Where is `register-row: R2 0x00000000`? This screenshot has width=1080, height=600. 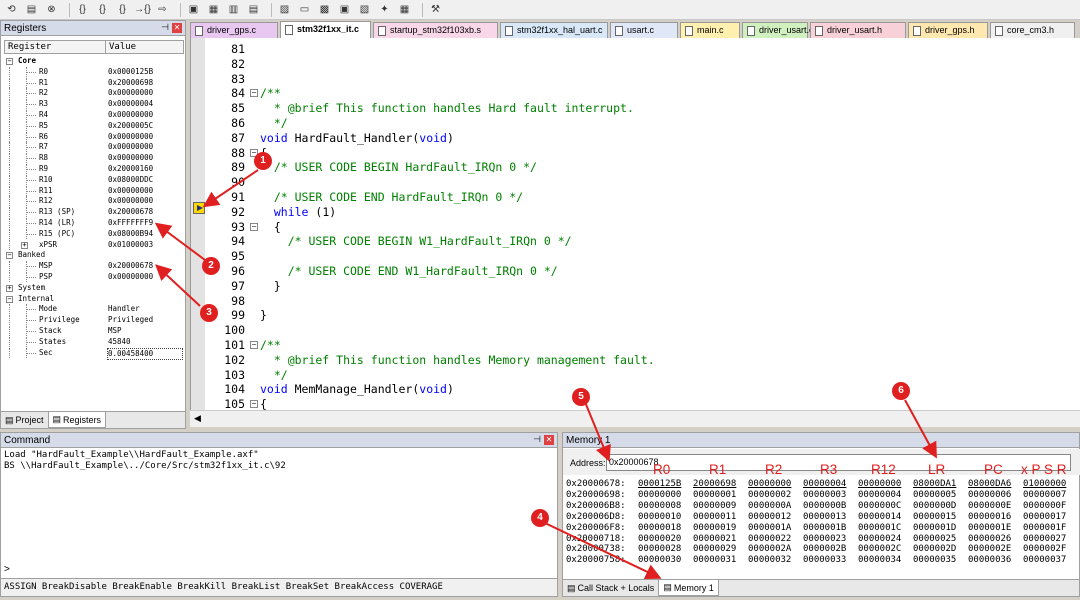 register-row: R2 0x00000000 is located at coordinates (94, 93).